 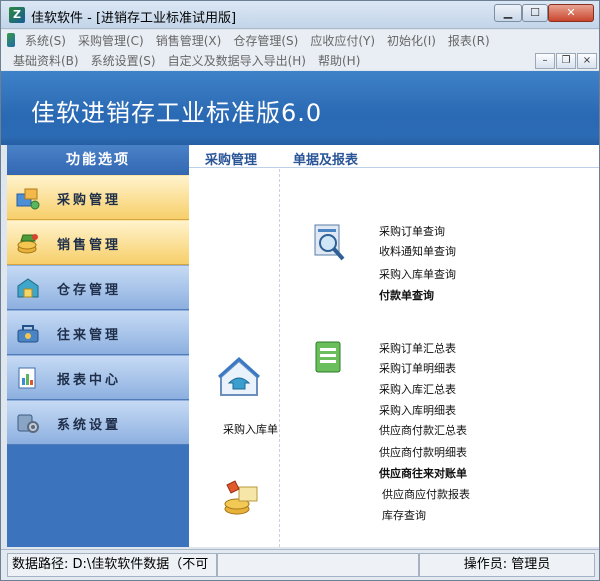 What do you see at coordinates (89, 200) in the screenshot?
I see `sidebar-item-label: 采购管理` at bounding box center [89, 200].